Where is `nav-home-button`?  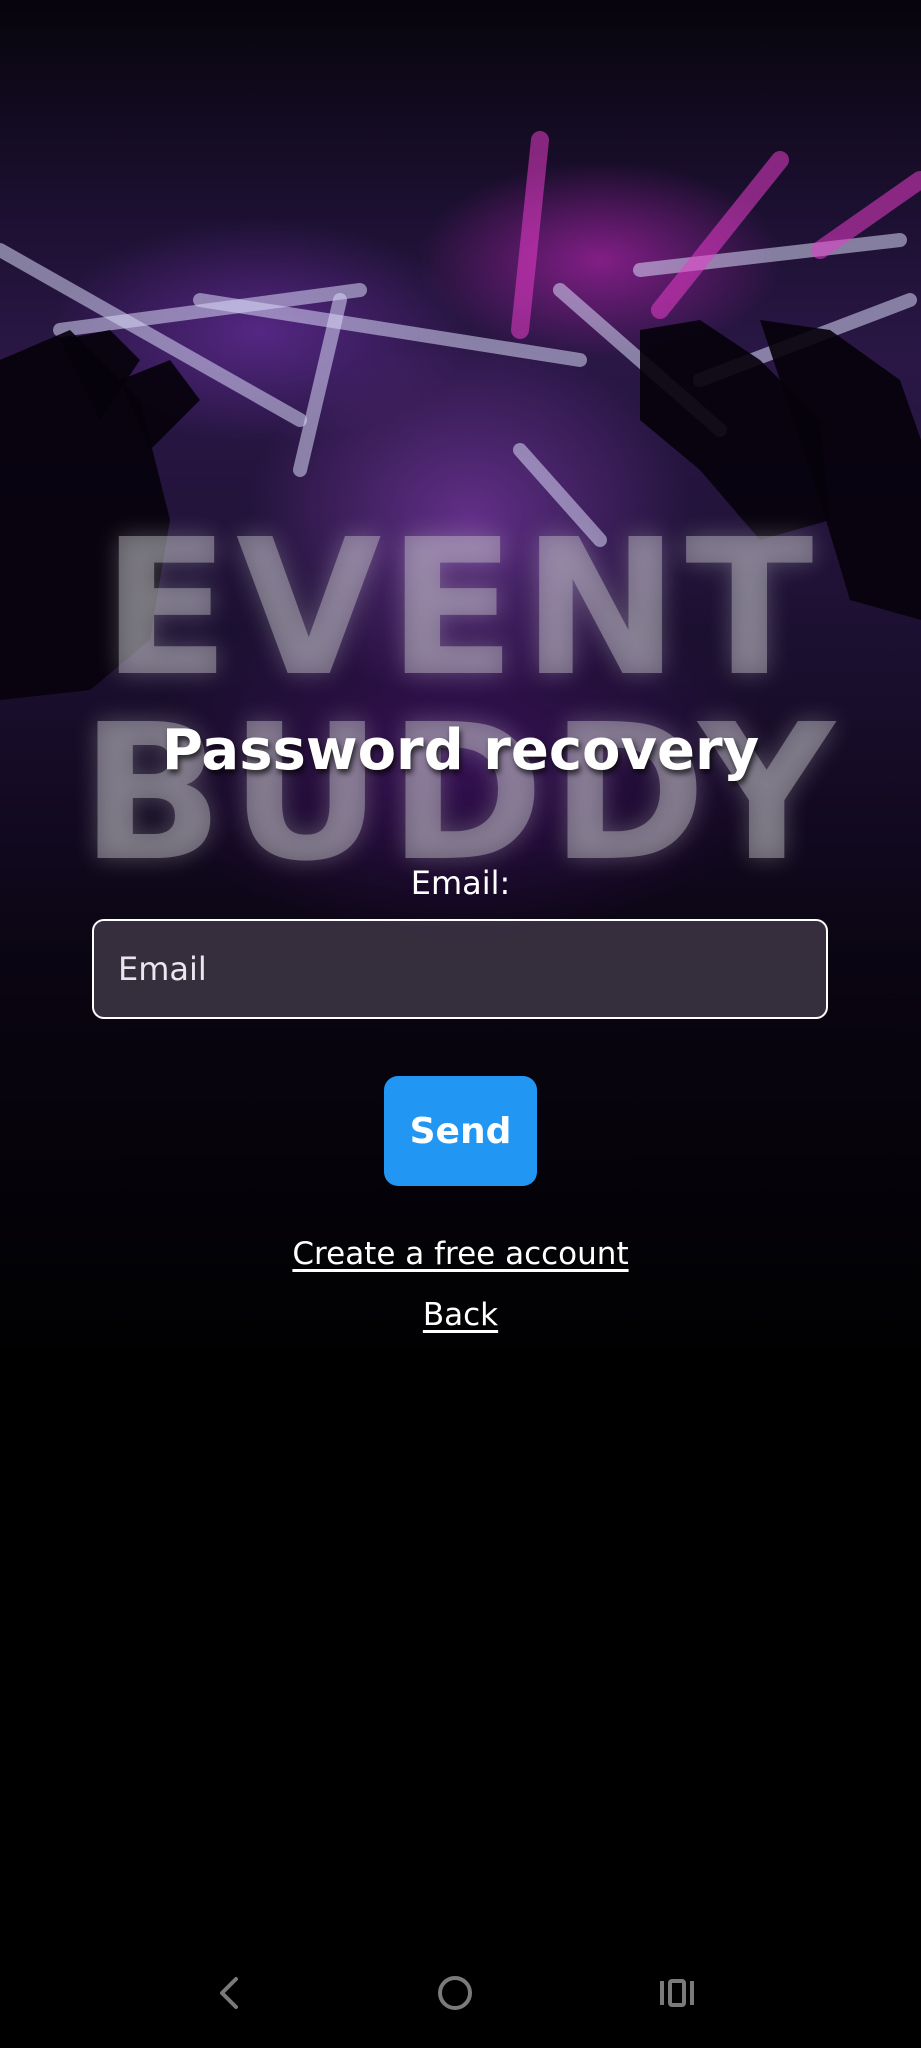
nav-home-button is located at coordinates (455, 1993).